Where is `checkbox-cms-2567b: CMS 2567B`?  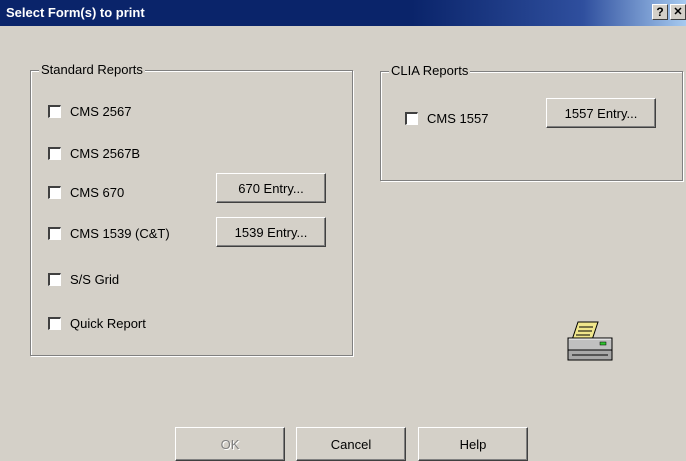
checkbox-cms-2567b: CMS 2567B is located at coordinates (94, 153).